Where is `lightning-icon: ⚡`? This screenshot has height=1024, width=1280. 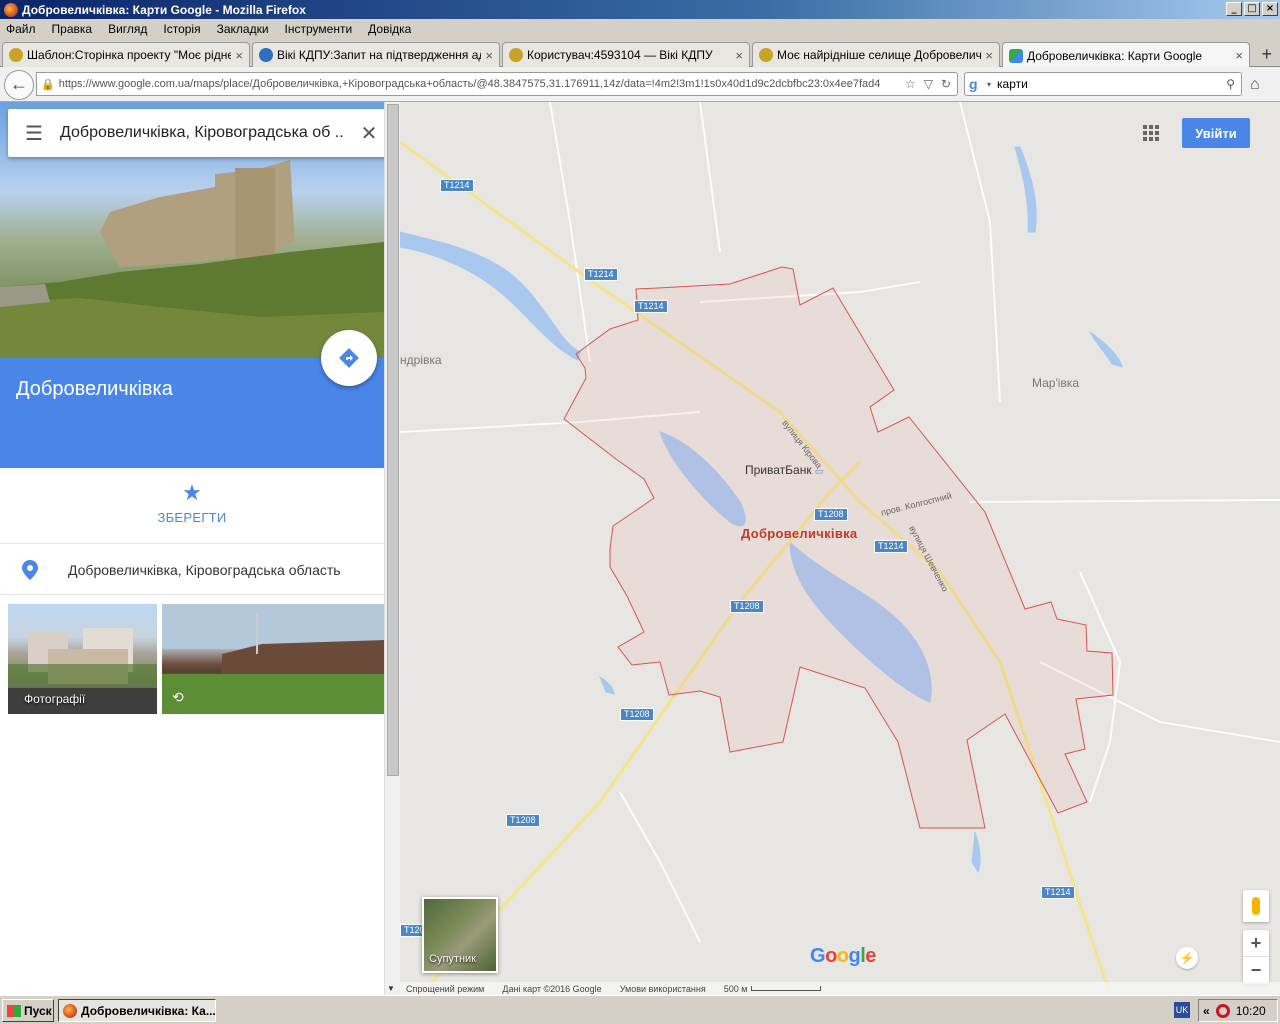 lightning-icon: ⚡ is located at coordinates (1187, 958).